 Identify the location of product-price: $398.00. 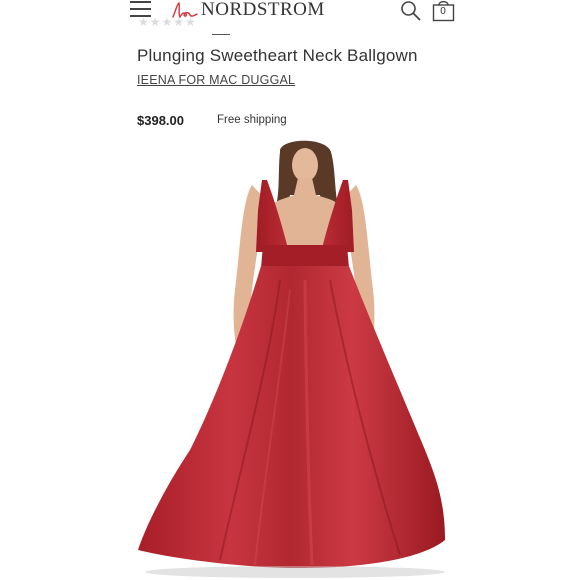
(160, 120).